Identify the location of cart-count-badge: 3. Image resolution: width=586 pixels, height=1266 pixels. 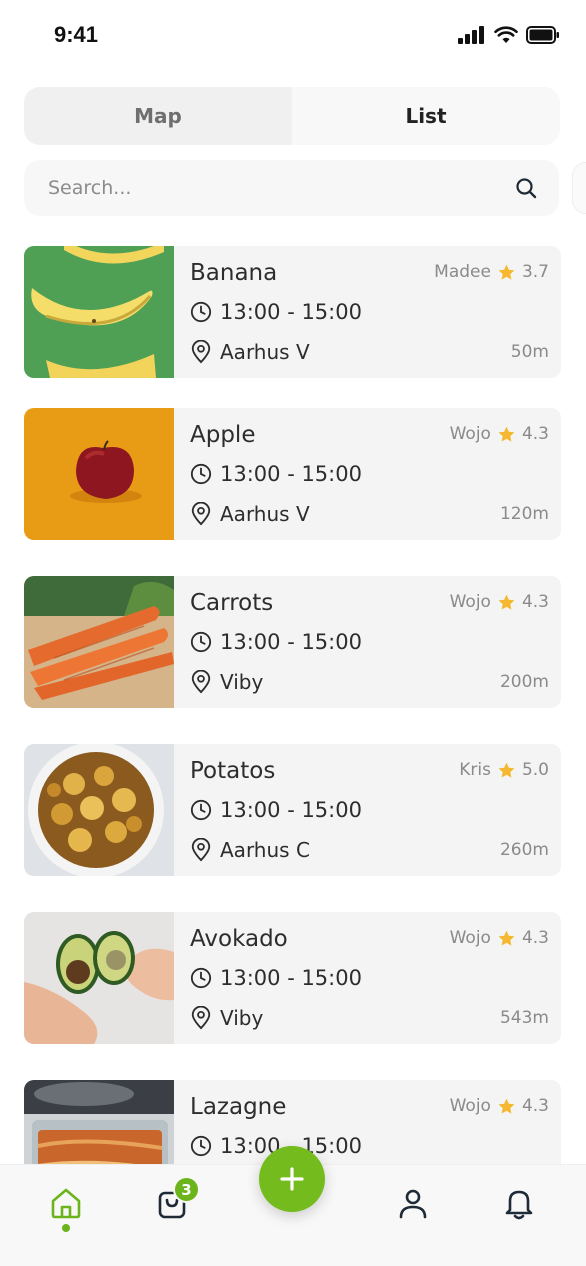
(186, 1189).